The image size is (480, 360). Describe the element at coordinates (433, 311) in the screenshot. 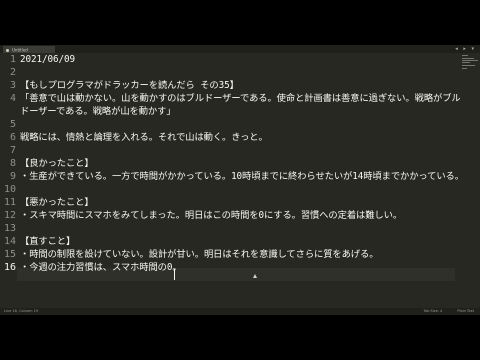

I see `tab-size-selector: Tab Size: 4` at that location.